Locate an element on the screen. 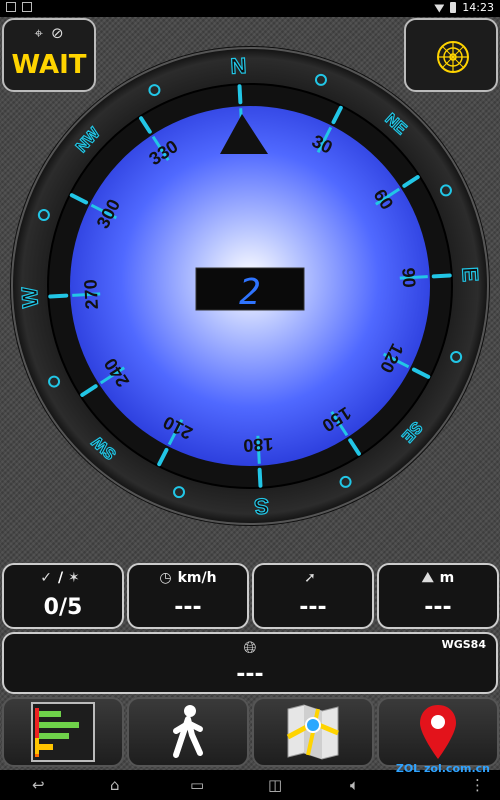  altitude-panel: ⛰ m --- is located at coordinates (438, 596).